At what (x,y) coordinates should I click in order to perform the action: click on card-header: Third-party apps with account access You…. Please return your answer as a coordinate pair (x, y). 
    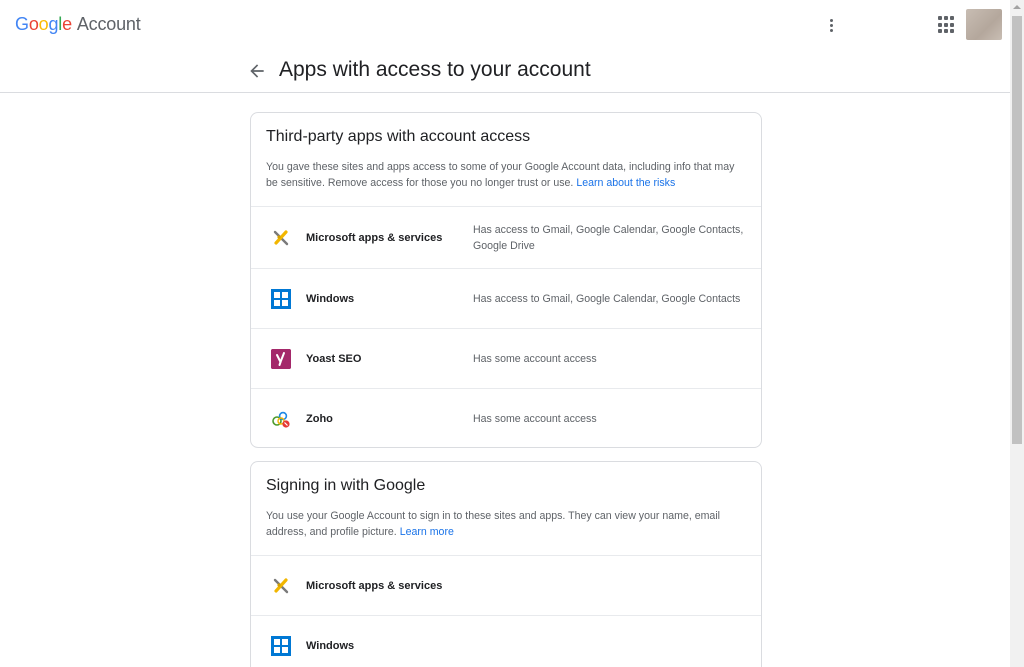
    Looking at the image, I should click on (506, 160).